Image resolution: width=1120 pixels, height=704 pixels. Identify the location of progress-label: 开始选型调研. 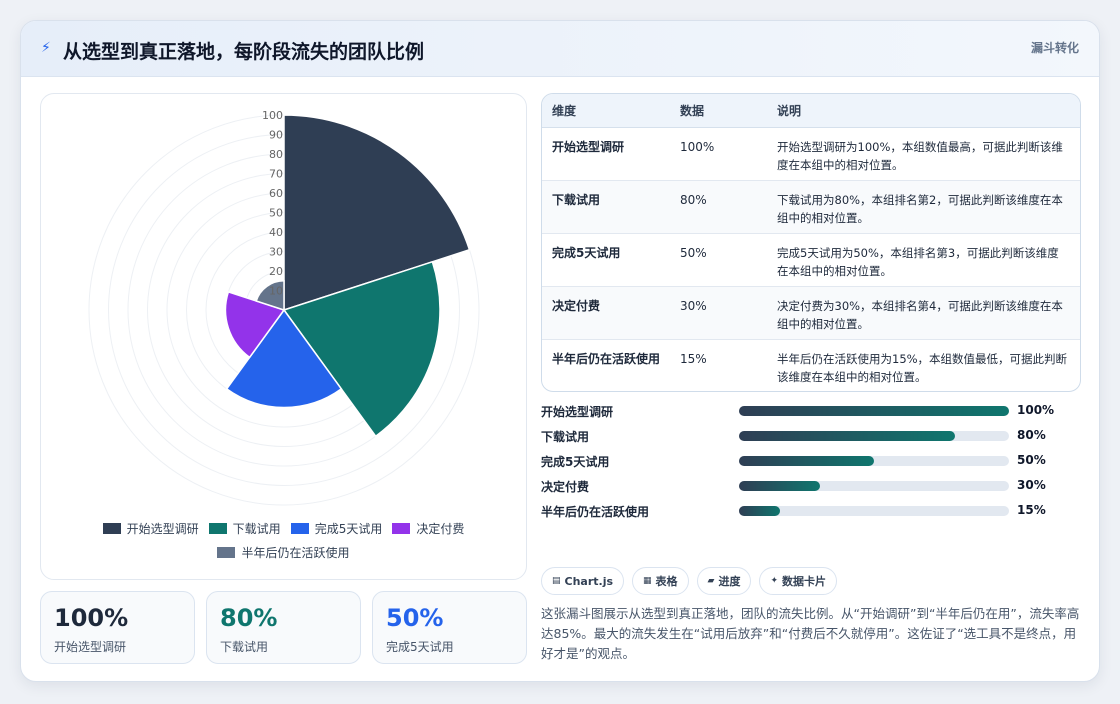
(577, 412).